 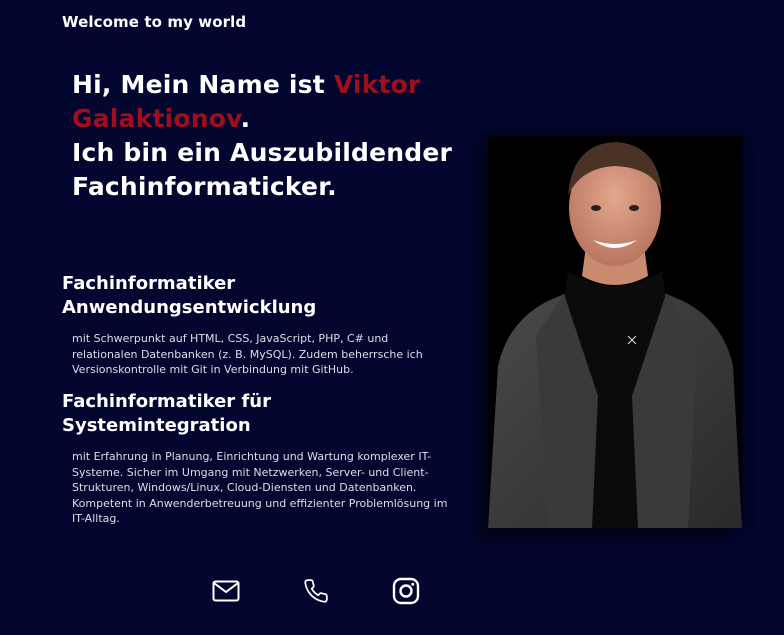 What do you see at coordinates (189, 295) in the screenshot?
I see `section-title-anwendungsentwicklung: Fachinformatiker Anwendungsentwicklung` at bounding box center [189, 295].